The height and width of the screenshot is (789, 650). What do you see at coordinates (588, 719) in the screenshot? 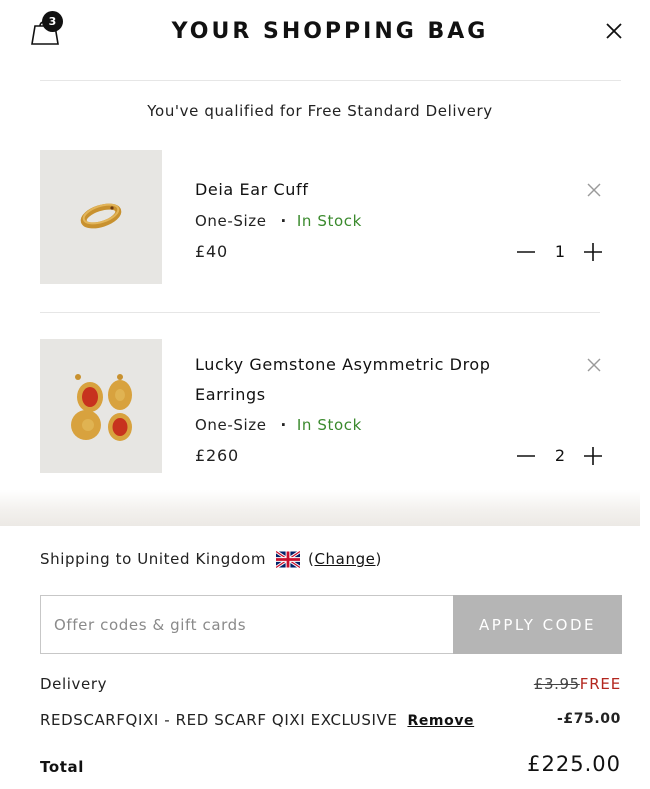
I see `discount-value: -£75.00` at bounding box center [588, 719].